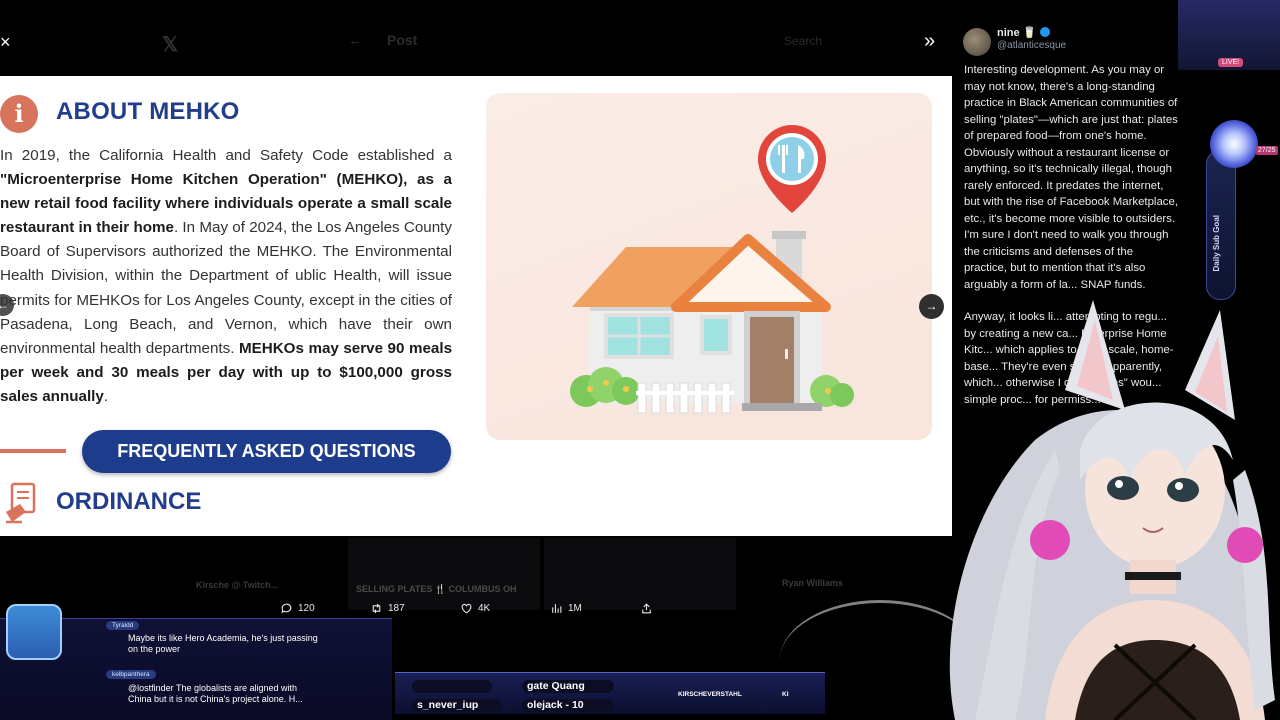  Describe the element at coordinates (557, 608) in the screenshot. I see `views-icon` at that location.